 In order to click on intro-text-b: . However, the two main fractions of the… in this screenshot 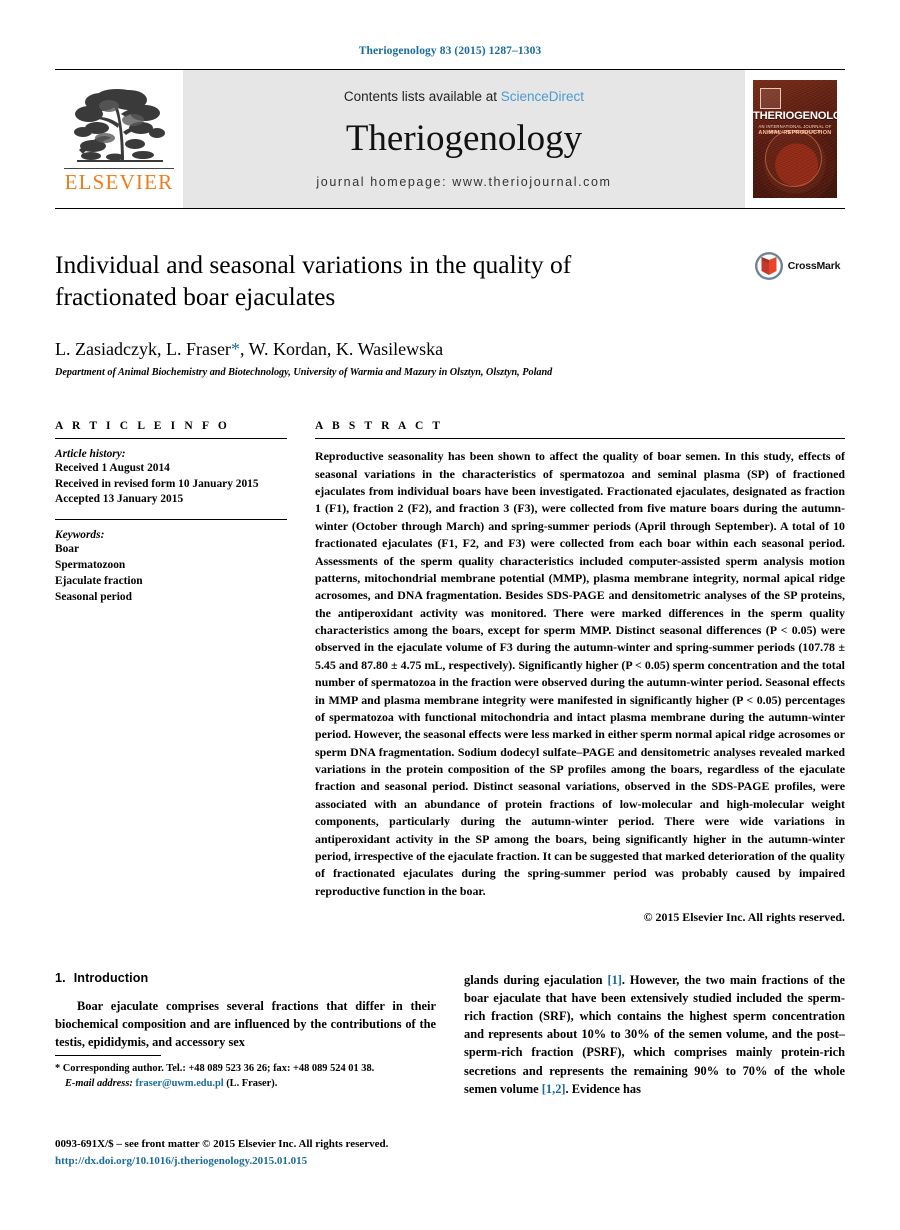, I will do `click(654, 1034)`.